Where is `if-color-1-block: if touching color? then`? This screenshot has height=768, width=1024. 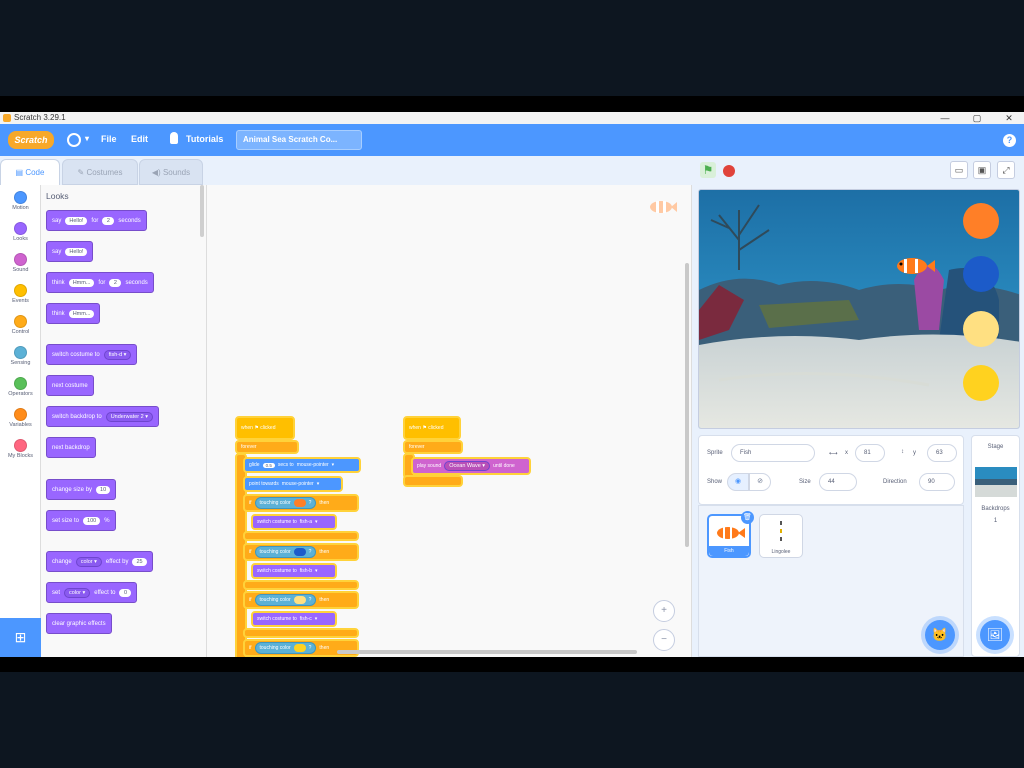
if-color-1-block: if touching color? then is located at coordinates (301, 503).